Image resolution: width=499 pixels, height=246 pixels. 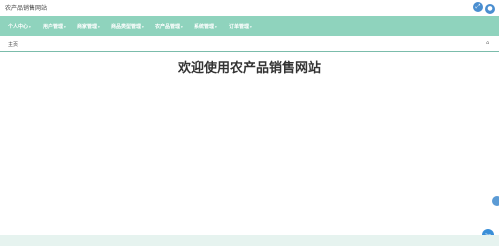 What do you see at coordinates (249, 240) in the screenshot?
I see `footer` at bounding box center [249, 240].